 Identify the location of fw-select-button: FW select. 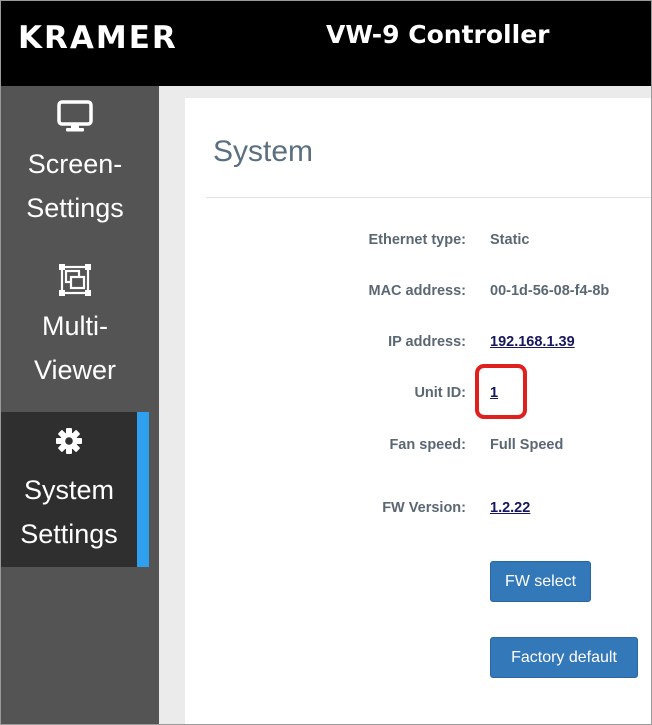
(540, 581).